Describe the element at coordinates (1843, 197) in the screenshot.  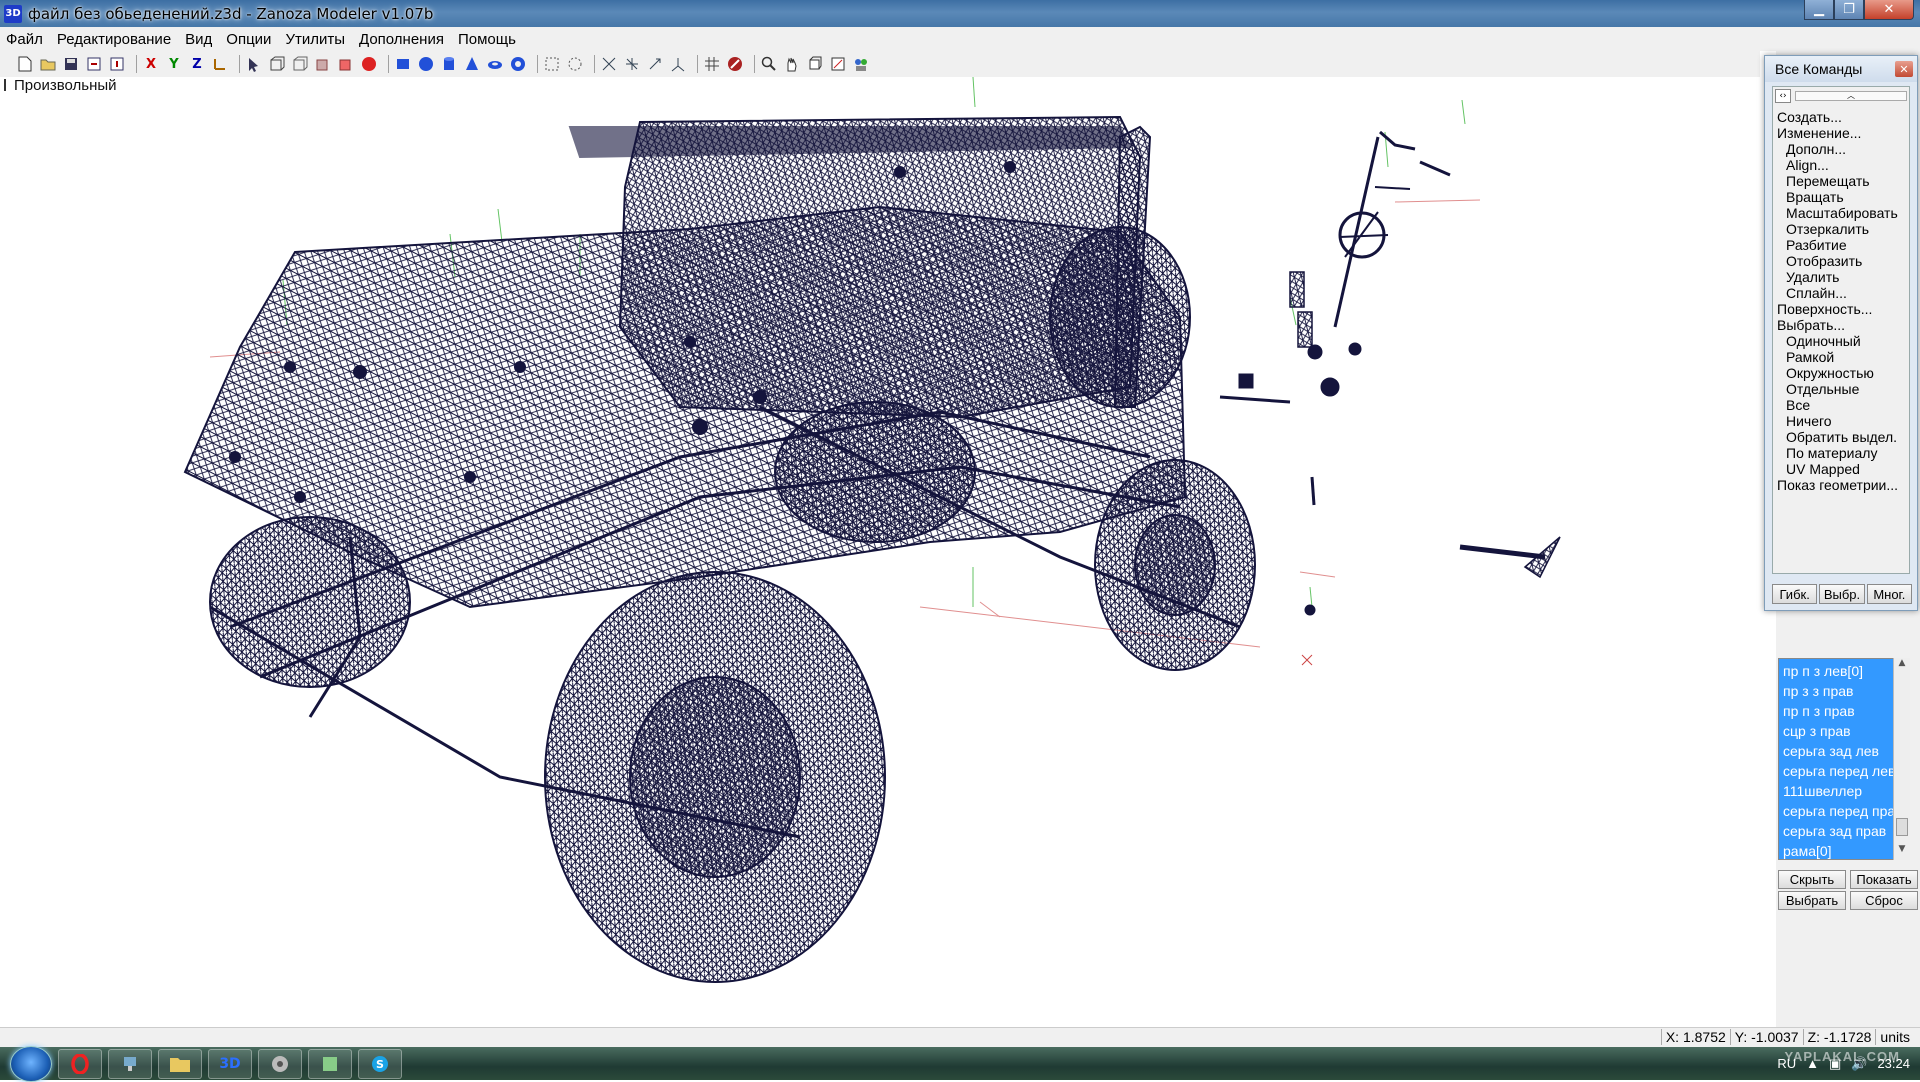
I see `command-item: Вращать` at that location.